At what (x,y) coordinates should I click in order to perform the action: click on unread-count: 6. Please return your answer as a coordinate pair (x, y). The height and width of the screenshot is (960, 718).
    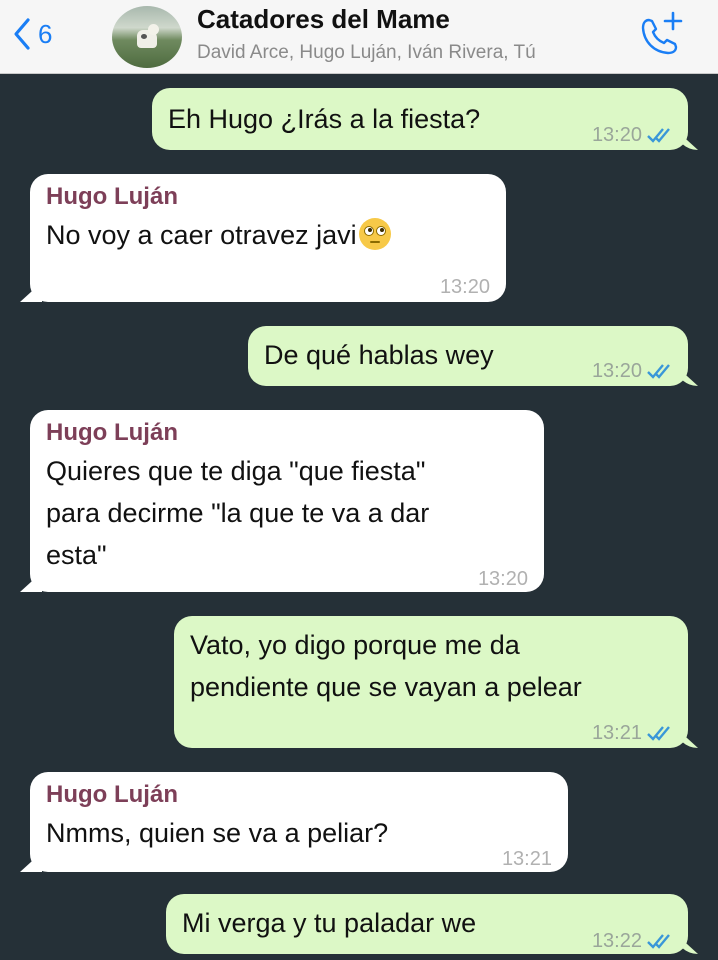
    Looking at the image, I should click on (45, 33).